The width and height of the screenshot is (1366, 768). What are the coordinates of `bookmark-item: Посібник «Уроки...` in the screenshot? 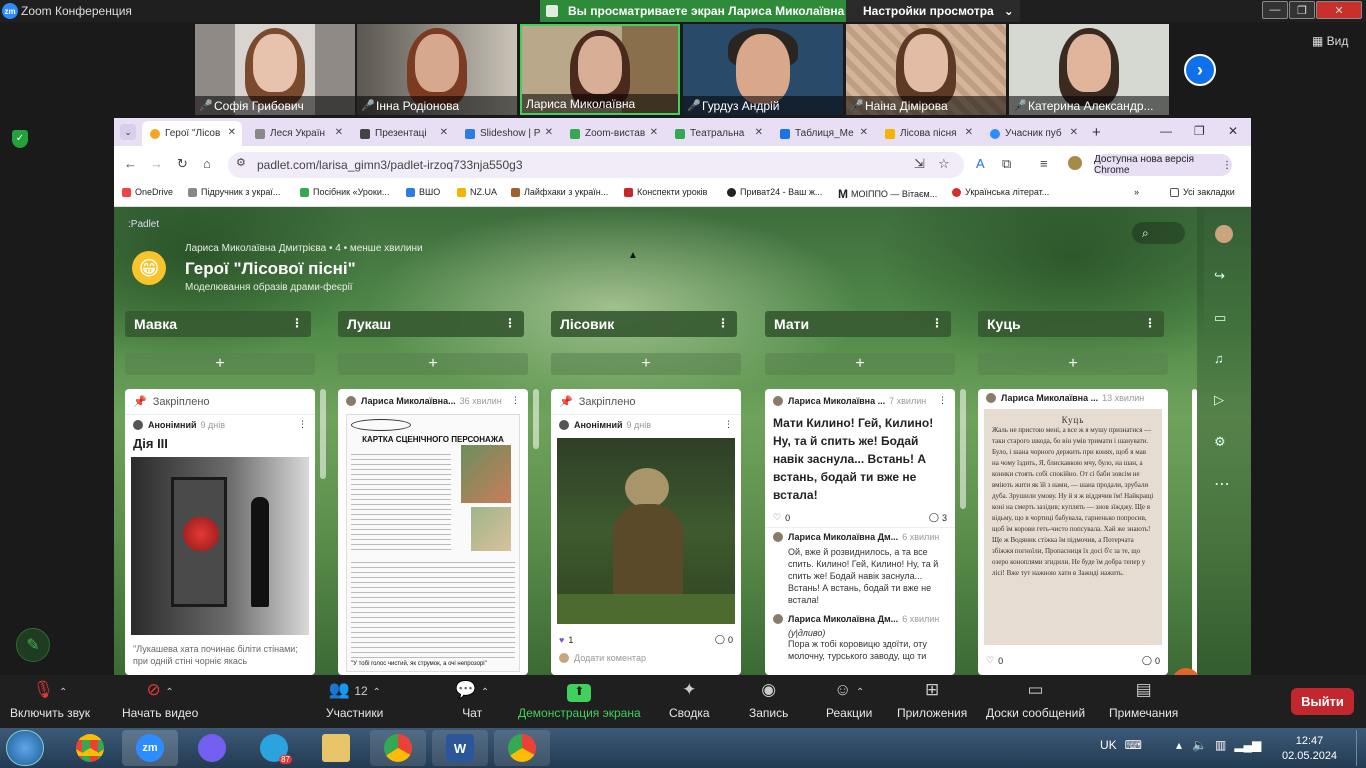 It's located at (344, 192).